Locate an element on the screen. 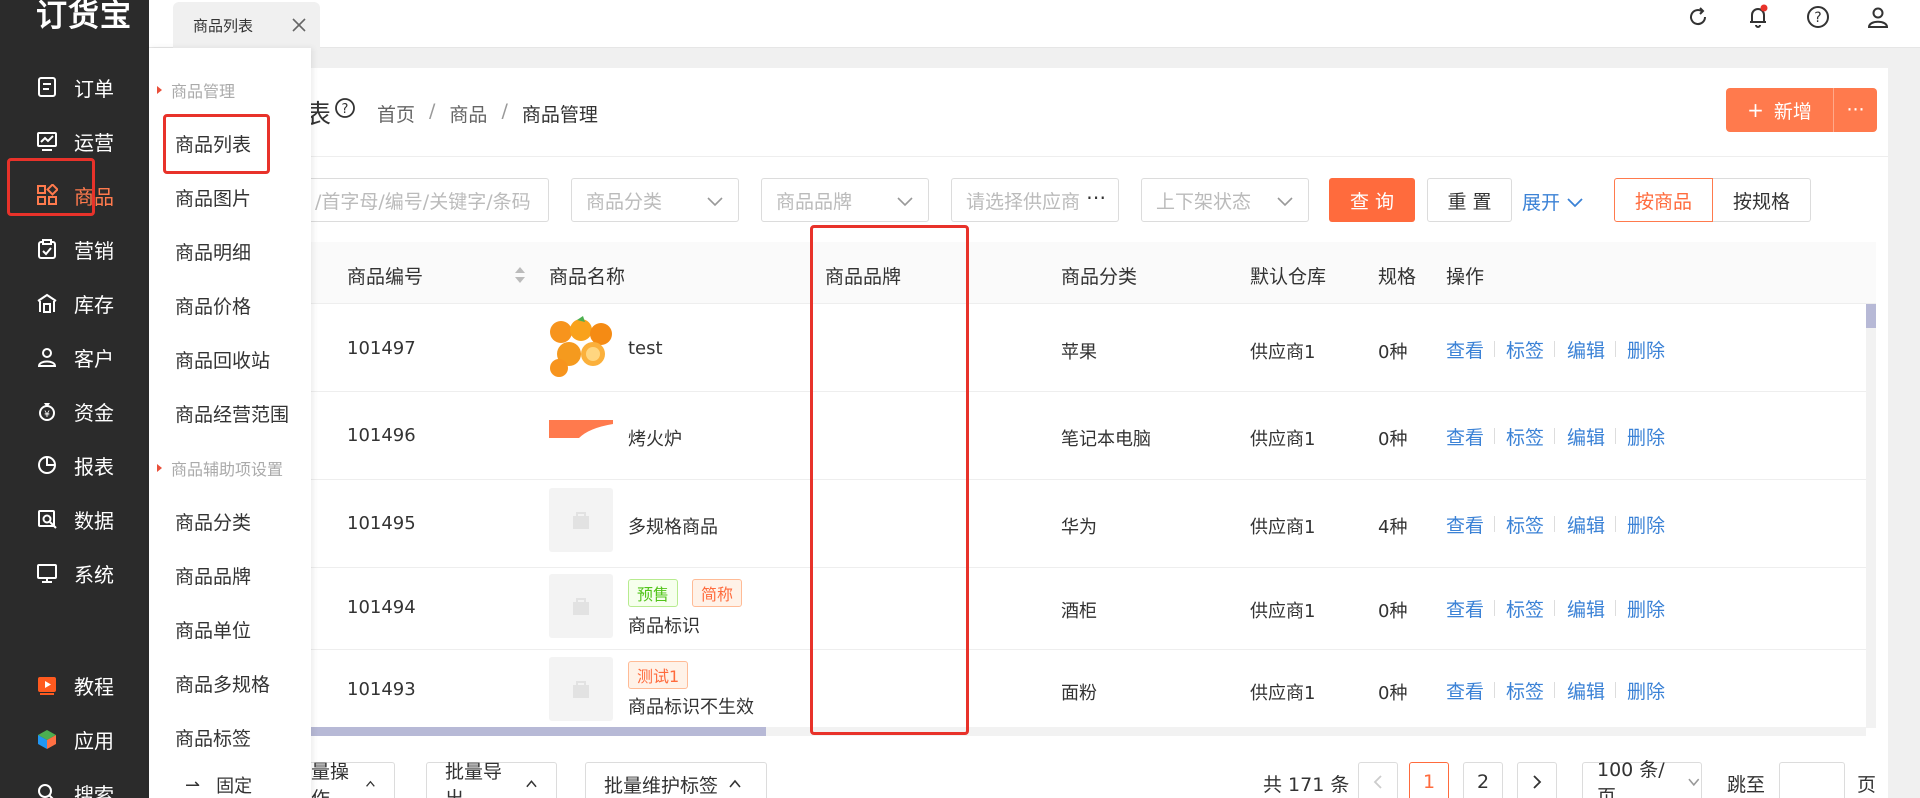 The image size is (1920, 798). by-goods-toggle: 按商品 is located at coordinates (1663, 200).